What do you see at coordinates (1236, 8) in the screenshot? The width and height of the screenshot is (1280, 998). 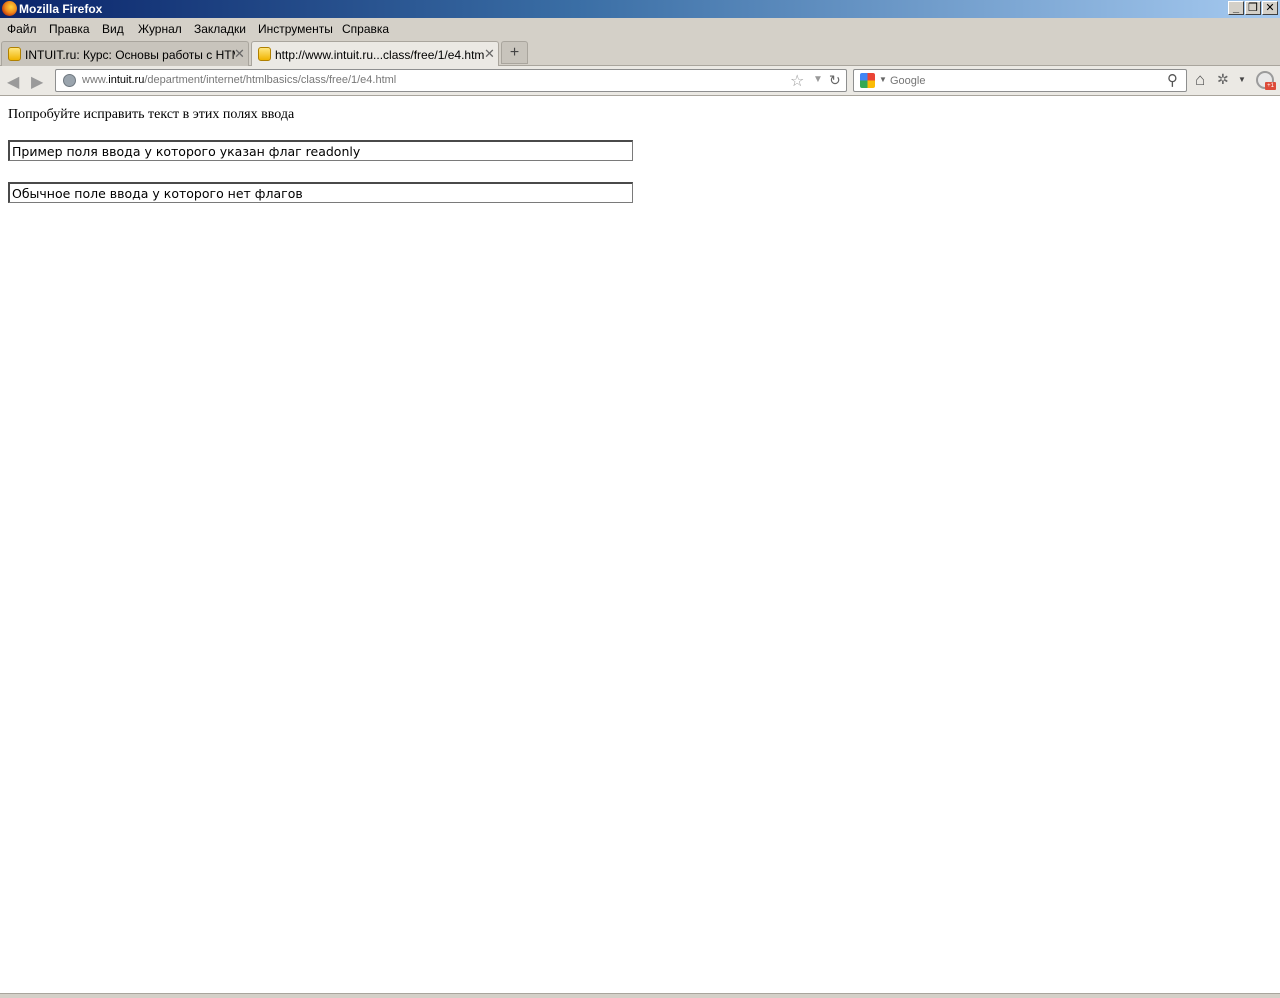 I see `minimize-button: _` at bounding box center [1236, 8].